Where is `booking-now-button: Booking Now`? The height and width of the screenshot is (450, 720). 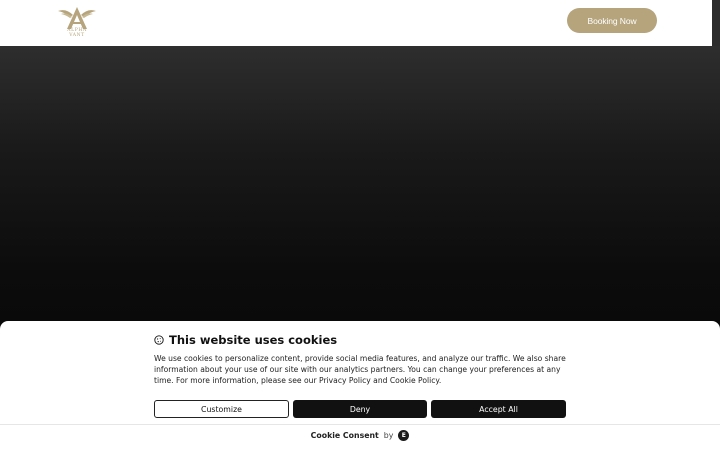 booking-now-button: Booking Now is located at coordinates (612, 20).